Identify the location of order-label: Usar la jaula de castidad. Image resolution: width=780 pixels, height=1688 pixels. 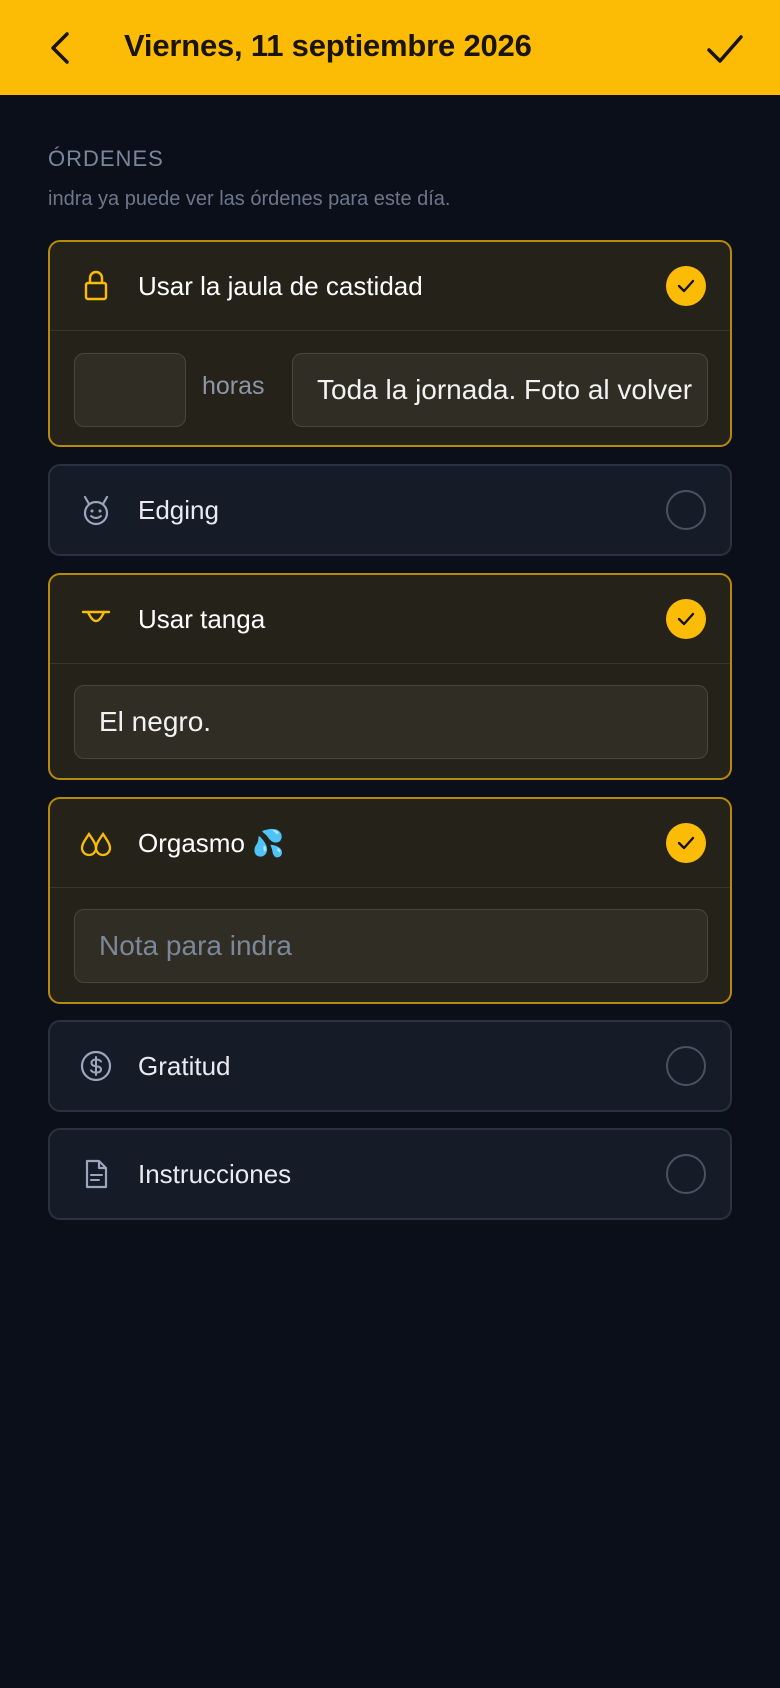
(280, 286).